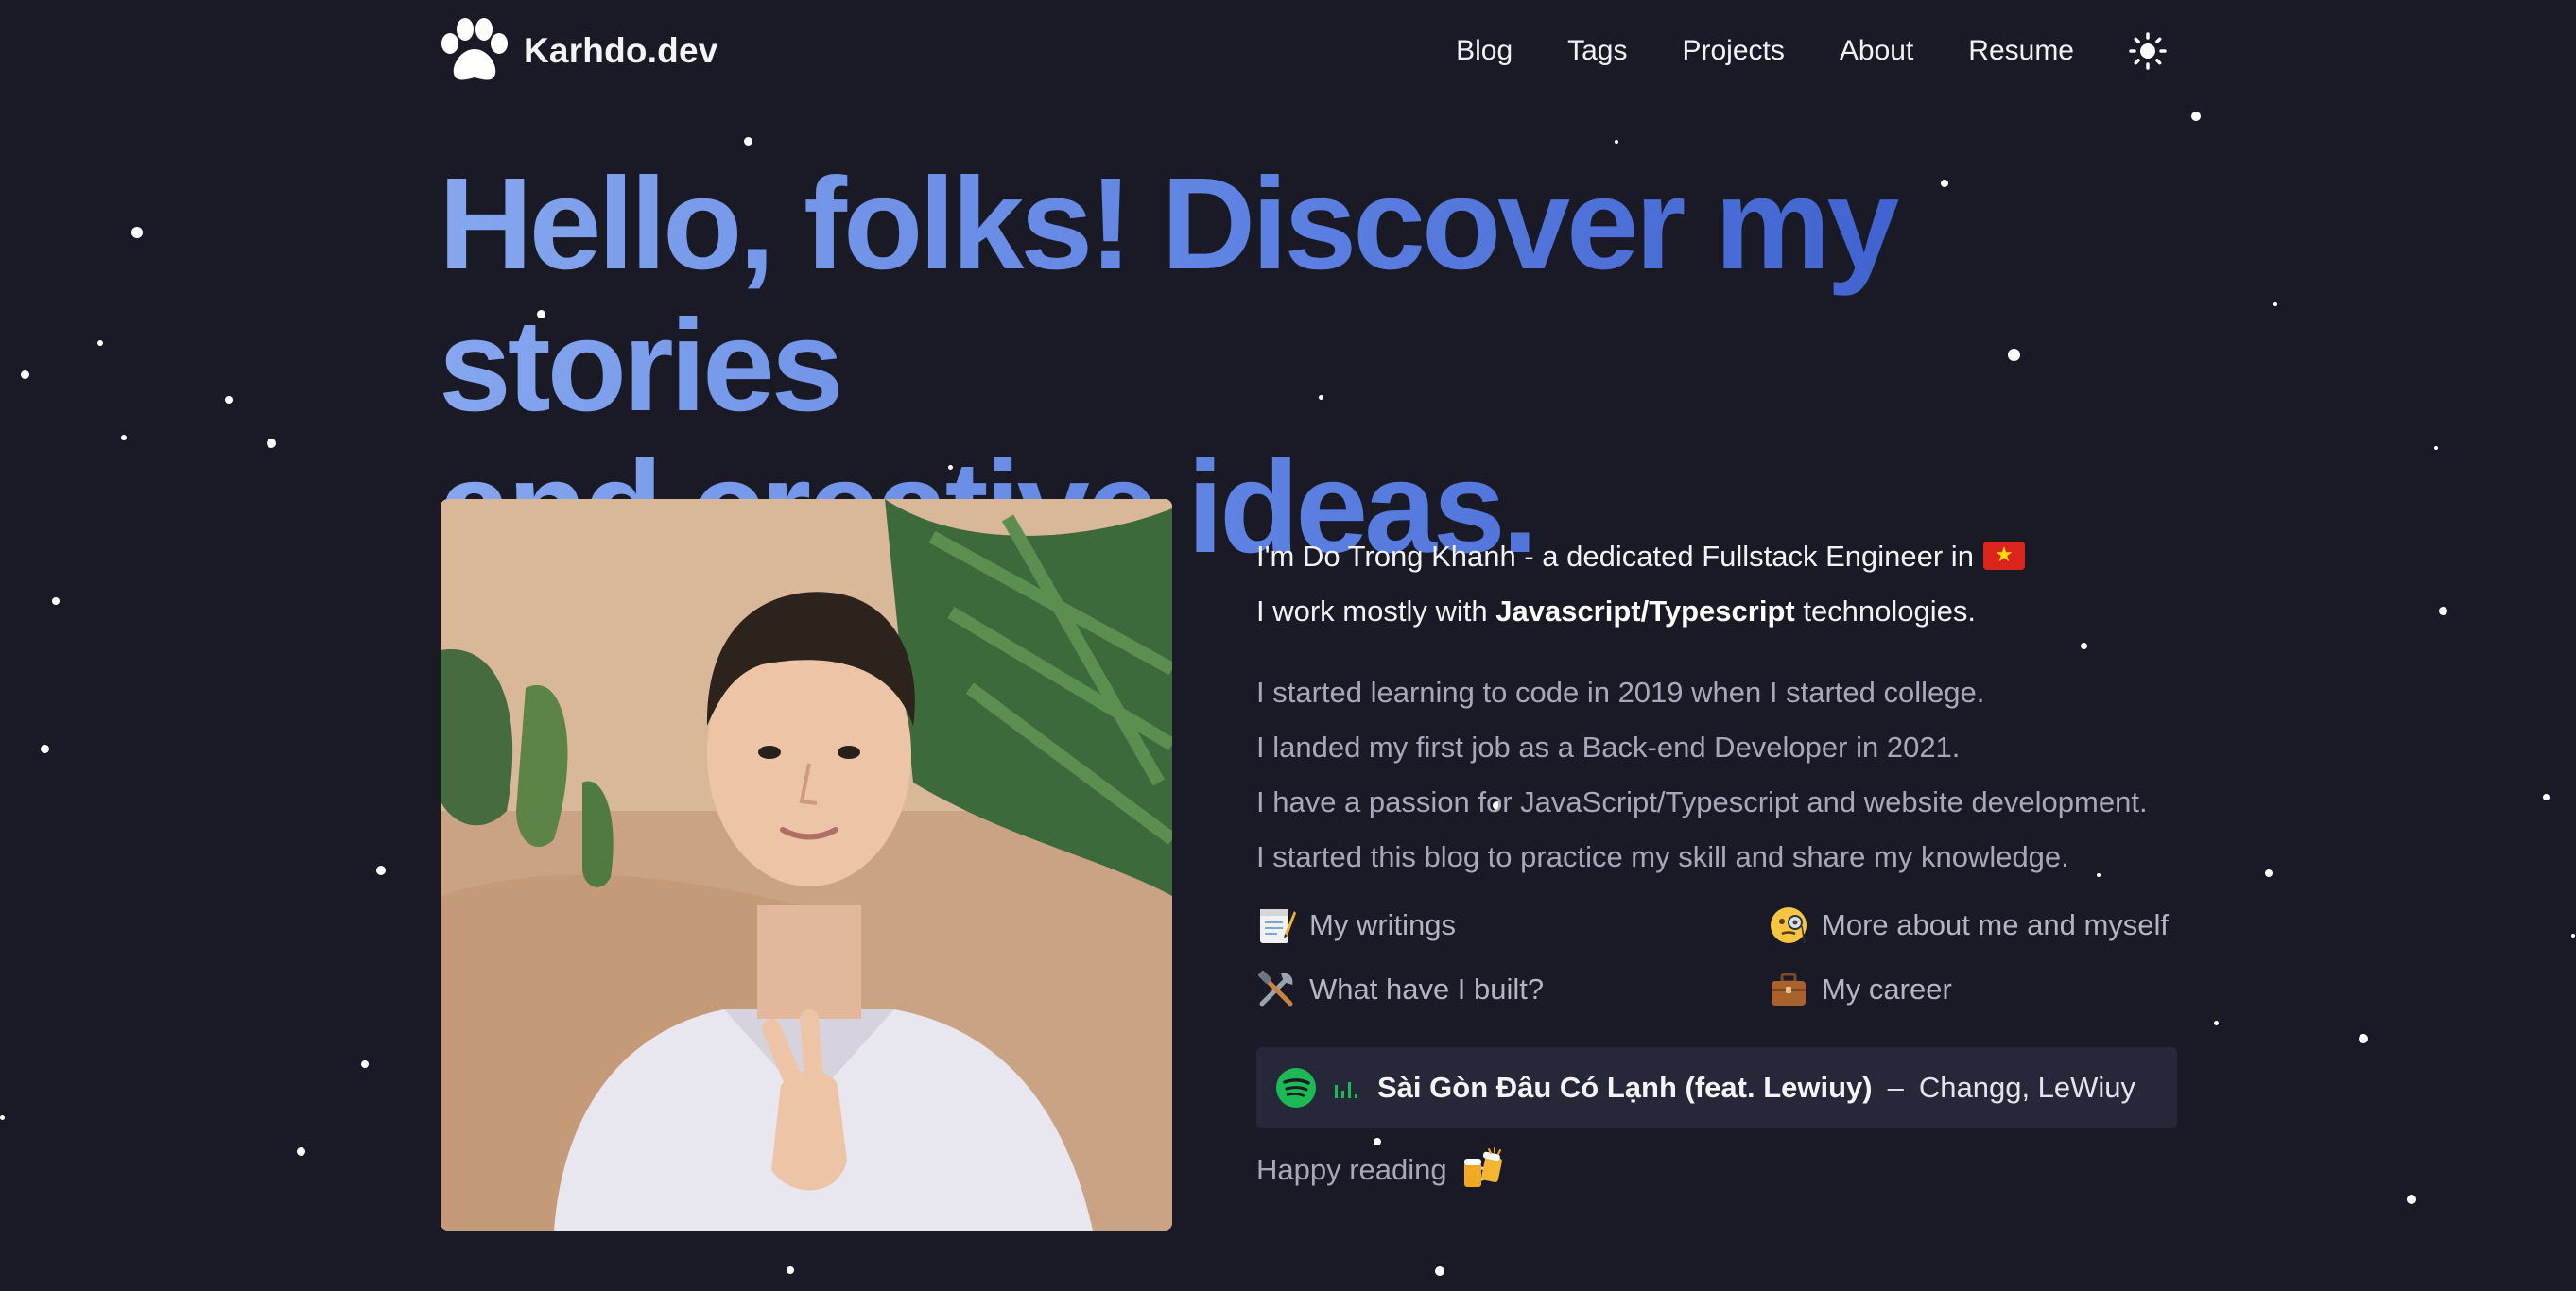 The height and width of the screenshot is (1291, 2576). Describe the element at coordinates (1996, 924) in the screenshot. I see `link-label: More about me and myself` at that location.